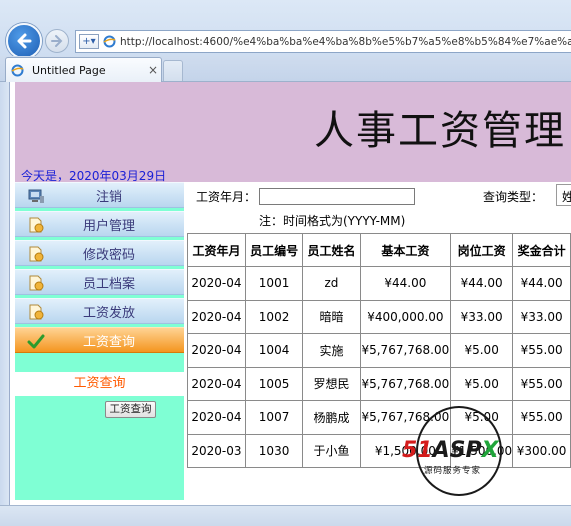  I want to click on column-header: 岗位工资, so click(482, 250).